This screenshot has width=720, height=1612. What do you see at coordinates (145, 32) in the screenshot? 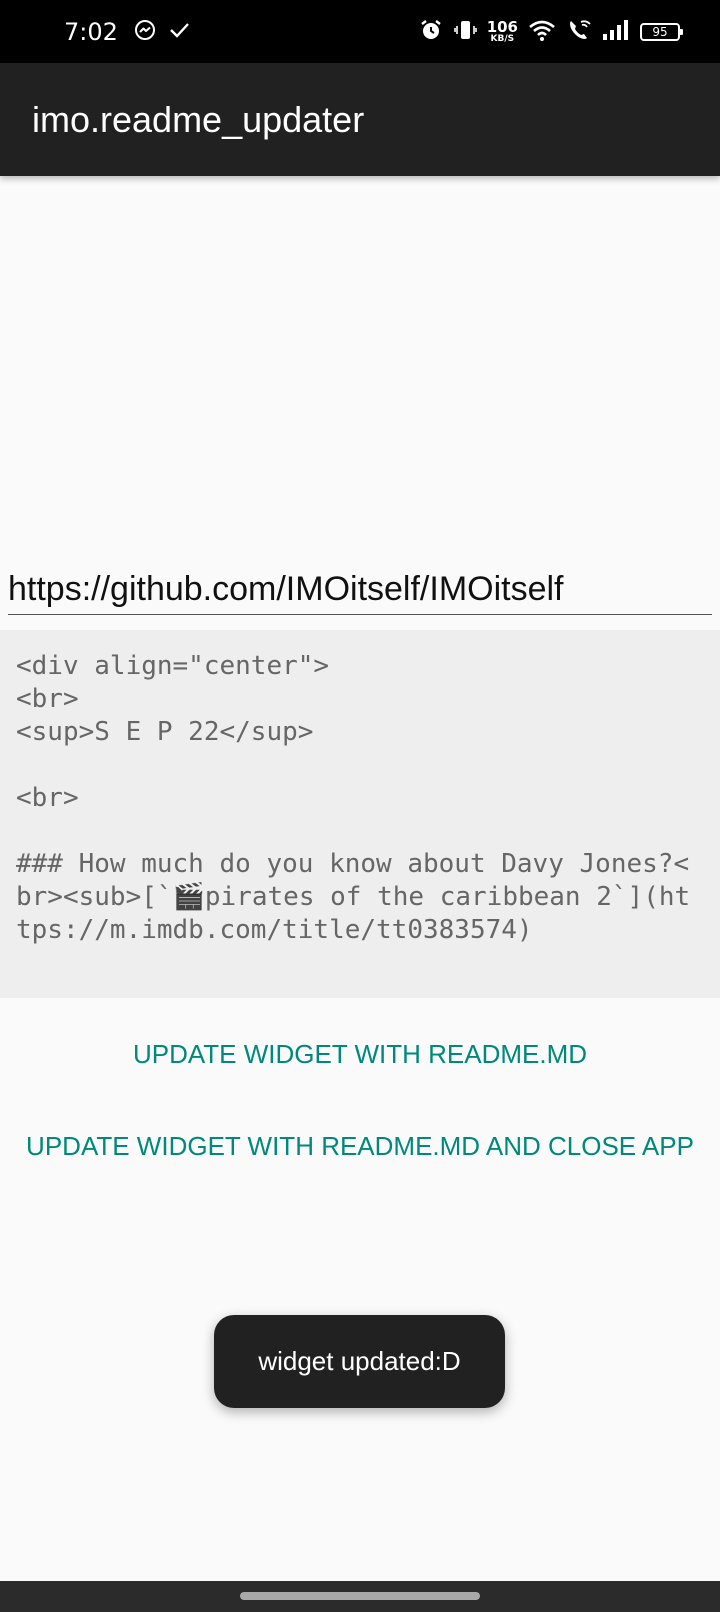
I see `messenger-icon` at bounding box center [145, 32].